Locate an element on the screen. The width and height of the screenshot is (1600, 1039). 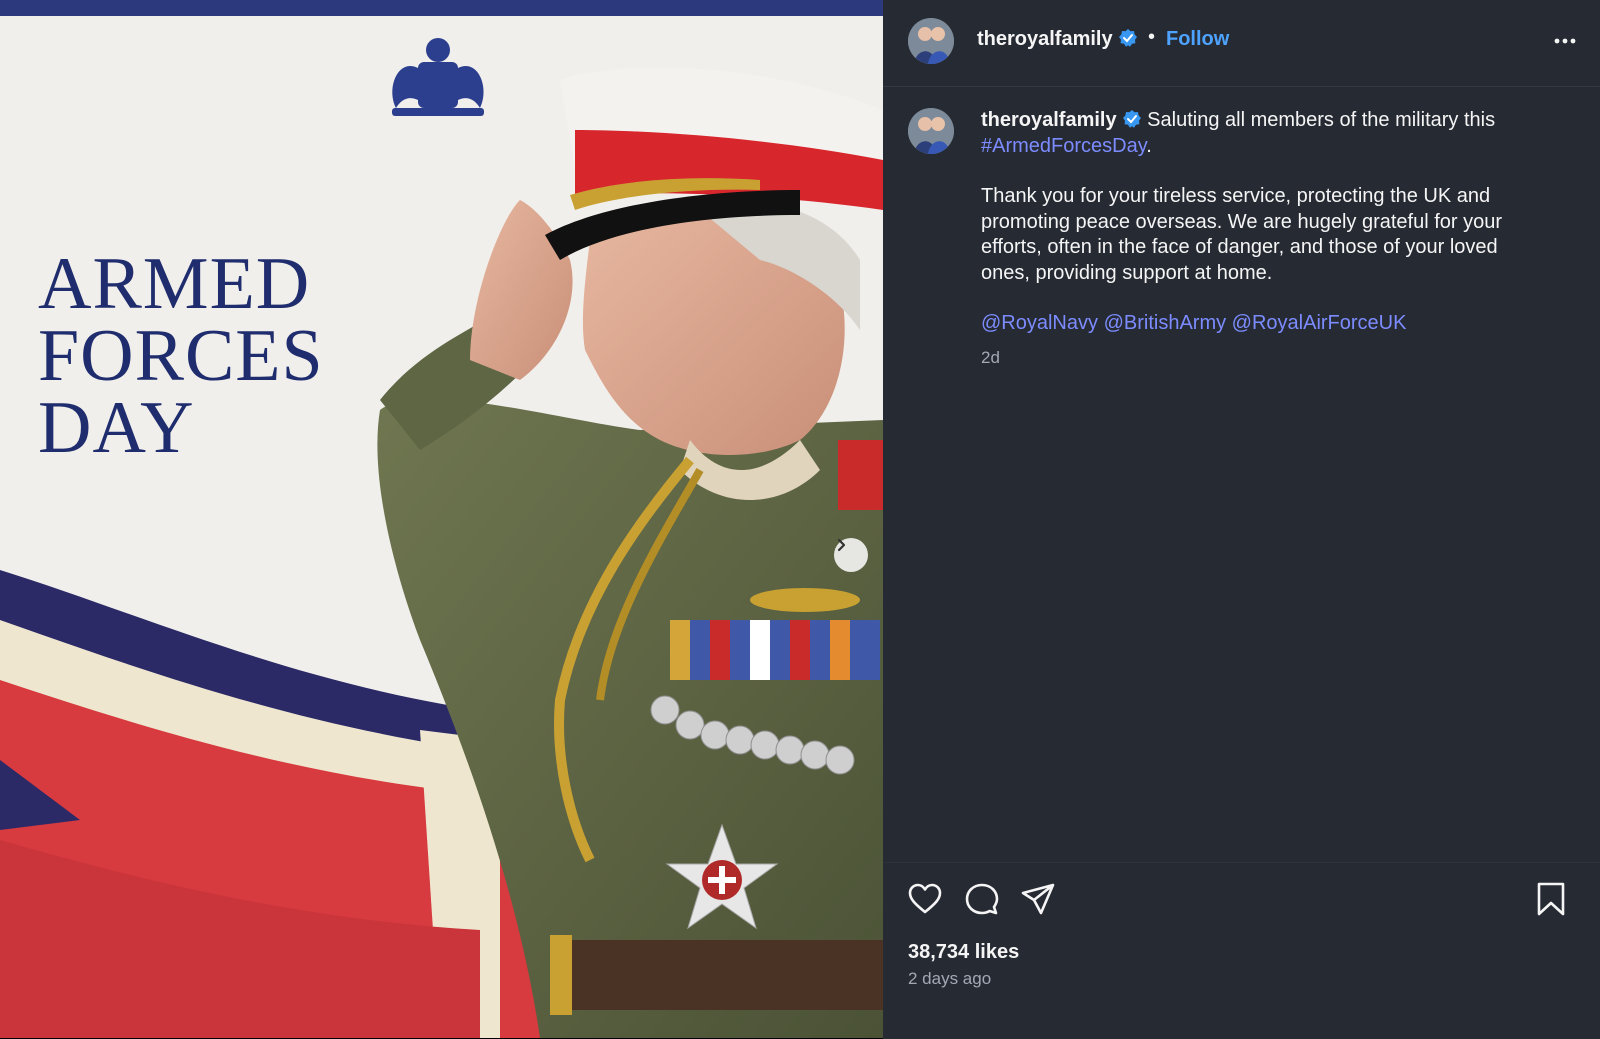
caption-mentions: @RoyalNavy @BritishArmy @RoyalAirForceUK is located at coordinates (1261, 324).